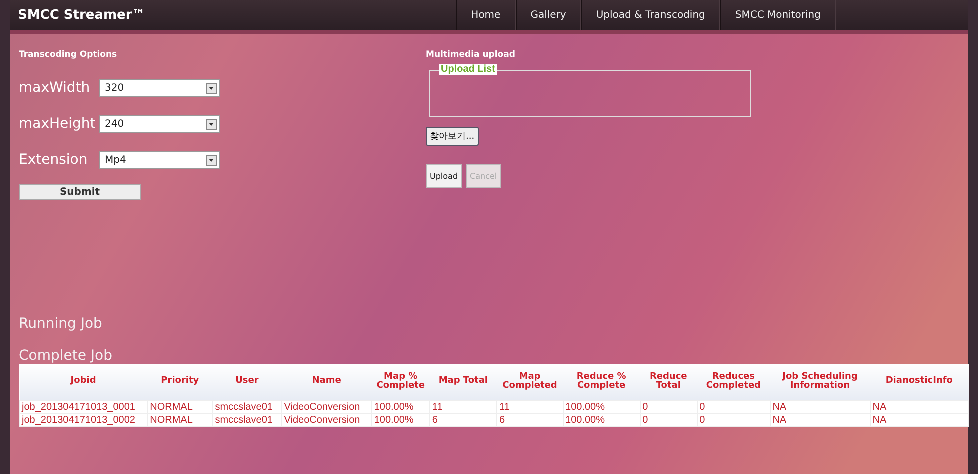 The height and width of the screenshot is (474, 978). Describe the element at coordinates (66, 356) in the screenshot. I see `section-heading: Complete Job` at that location.